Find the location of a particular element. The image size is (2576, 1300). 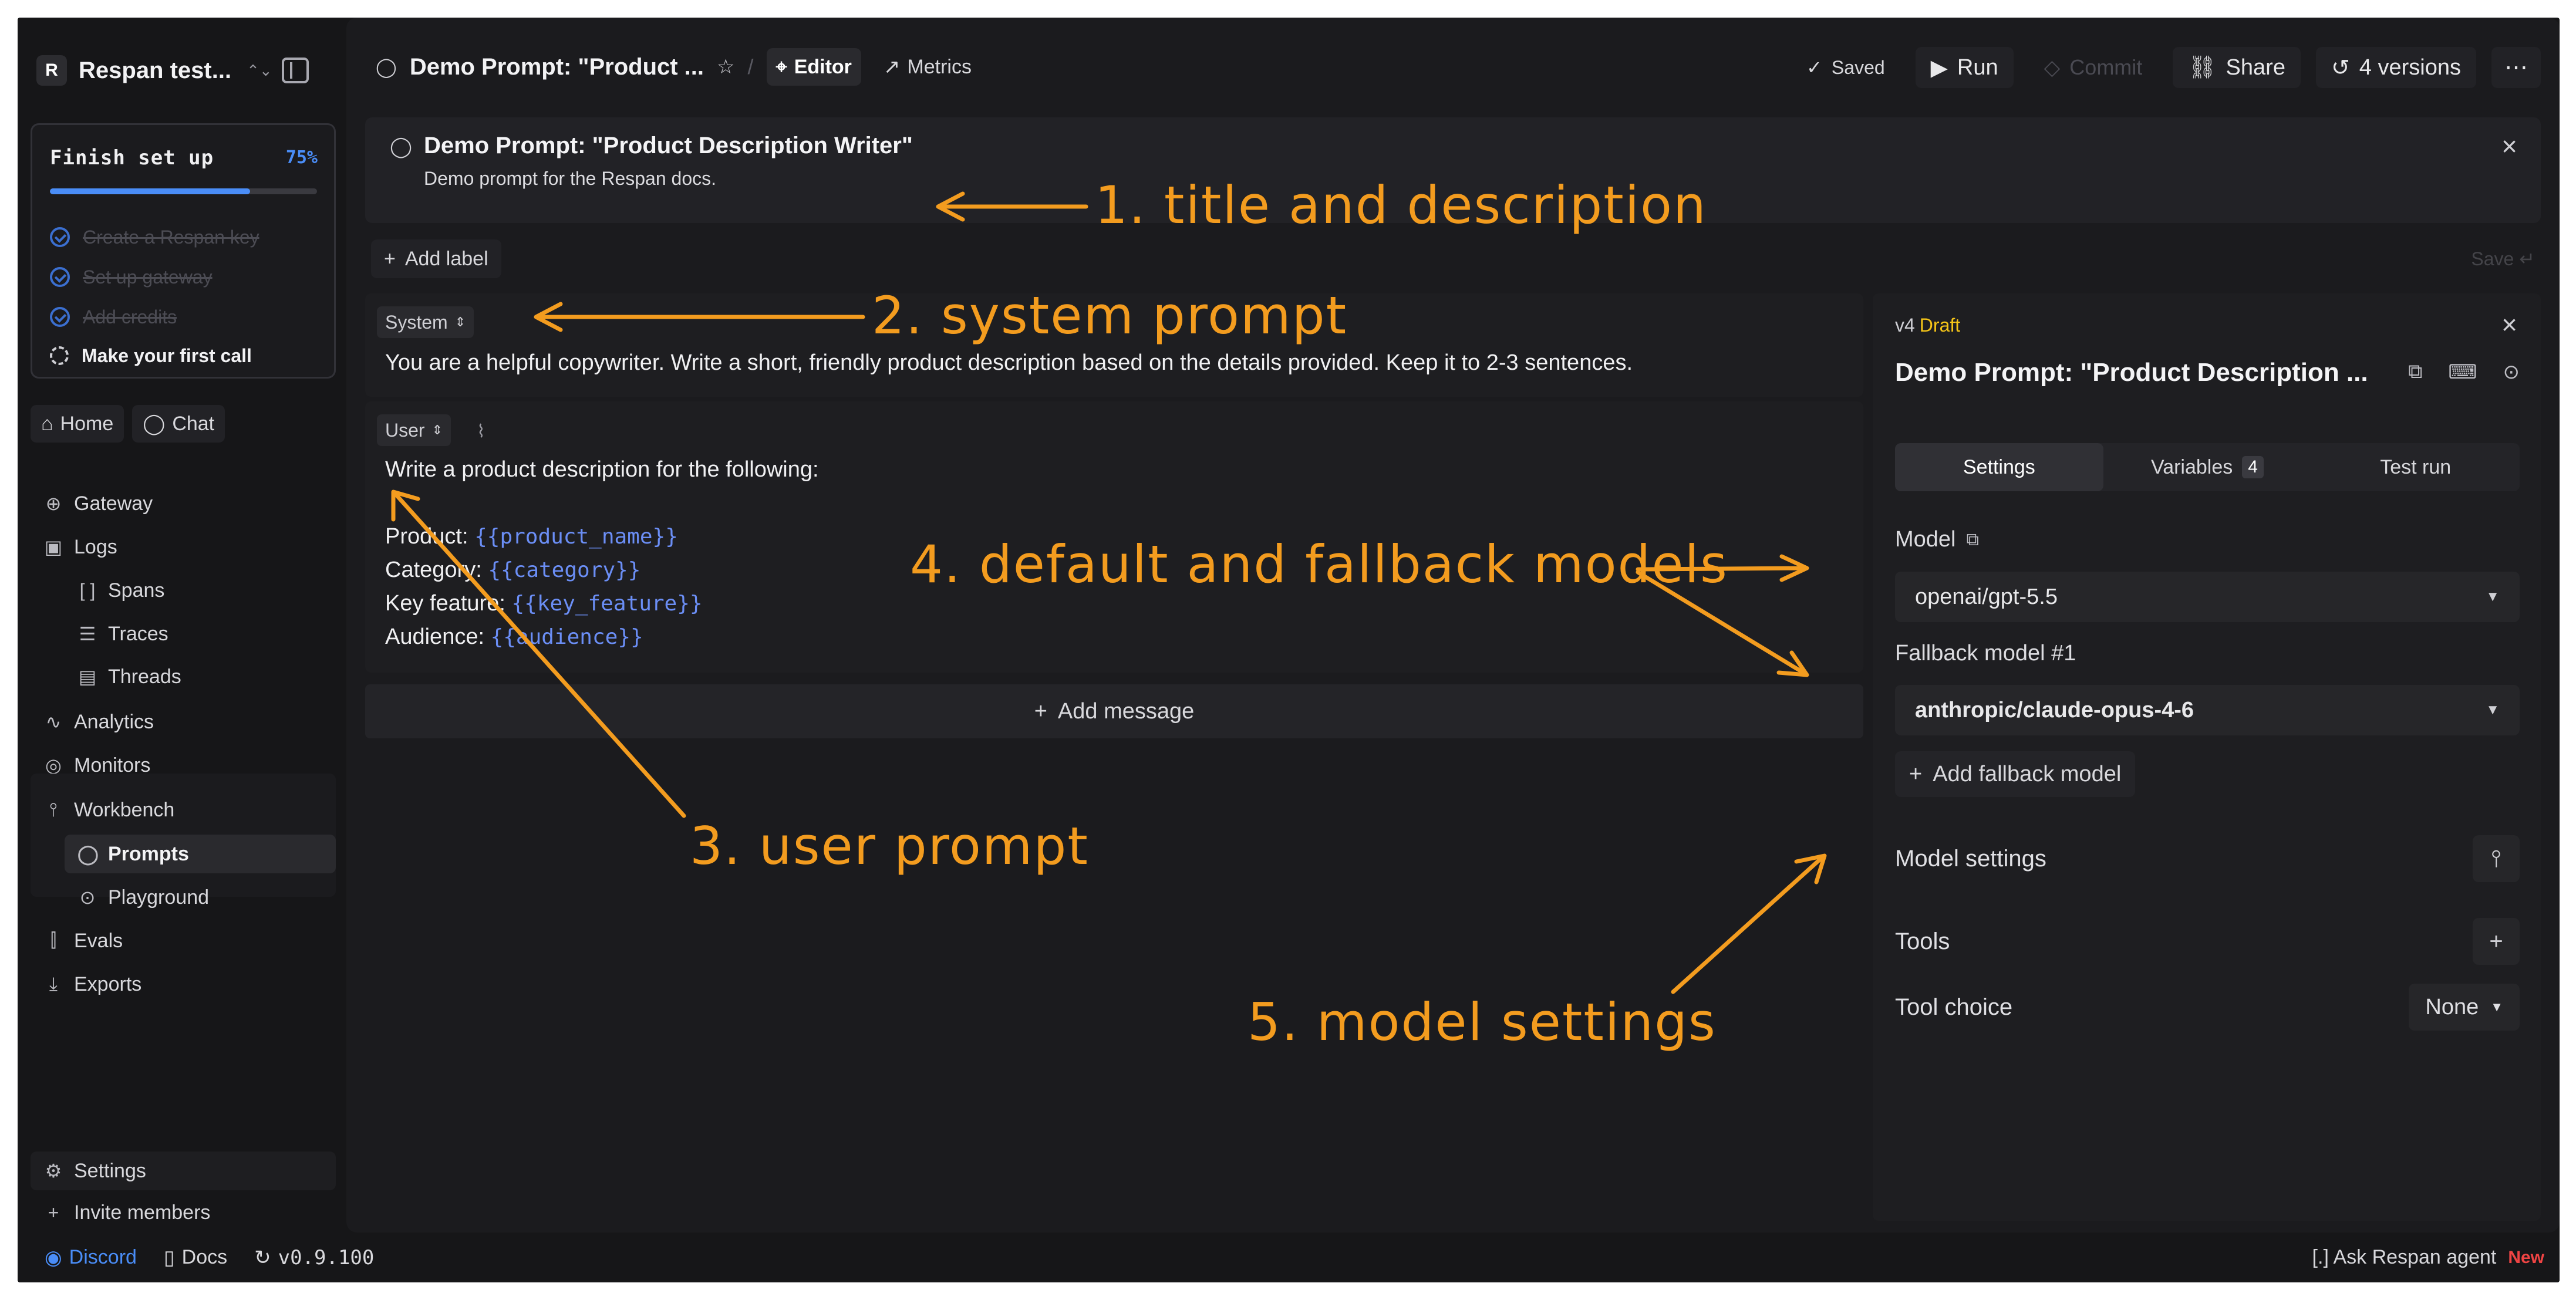

tool-choice-select: None ▼ is located at coordinates (2464, 1008).